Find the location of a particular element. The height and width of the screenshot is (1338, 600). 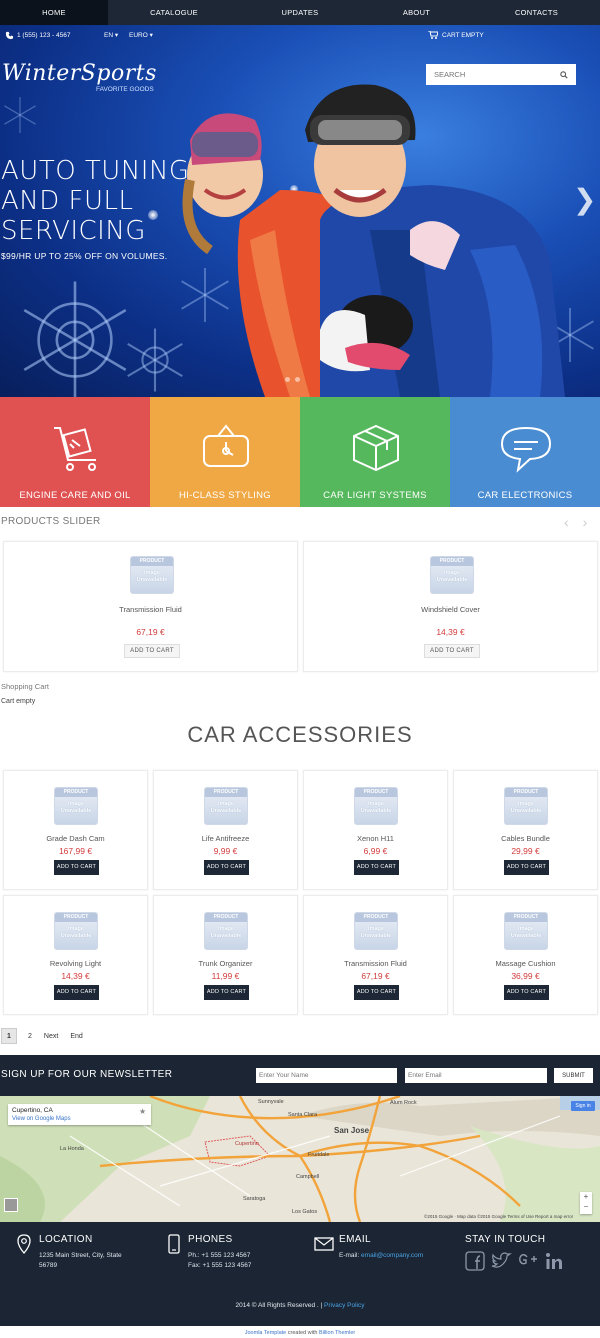

language-select: EN ▾ is located at coordinates (111, 35).